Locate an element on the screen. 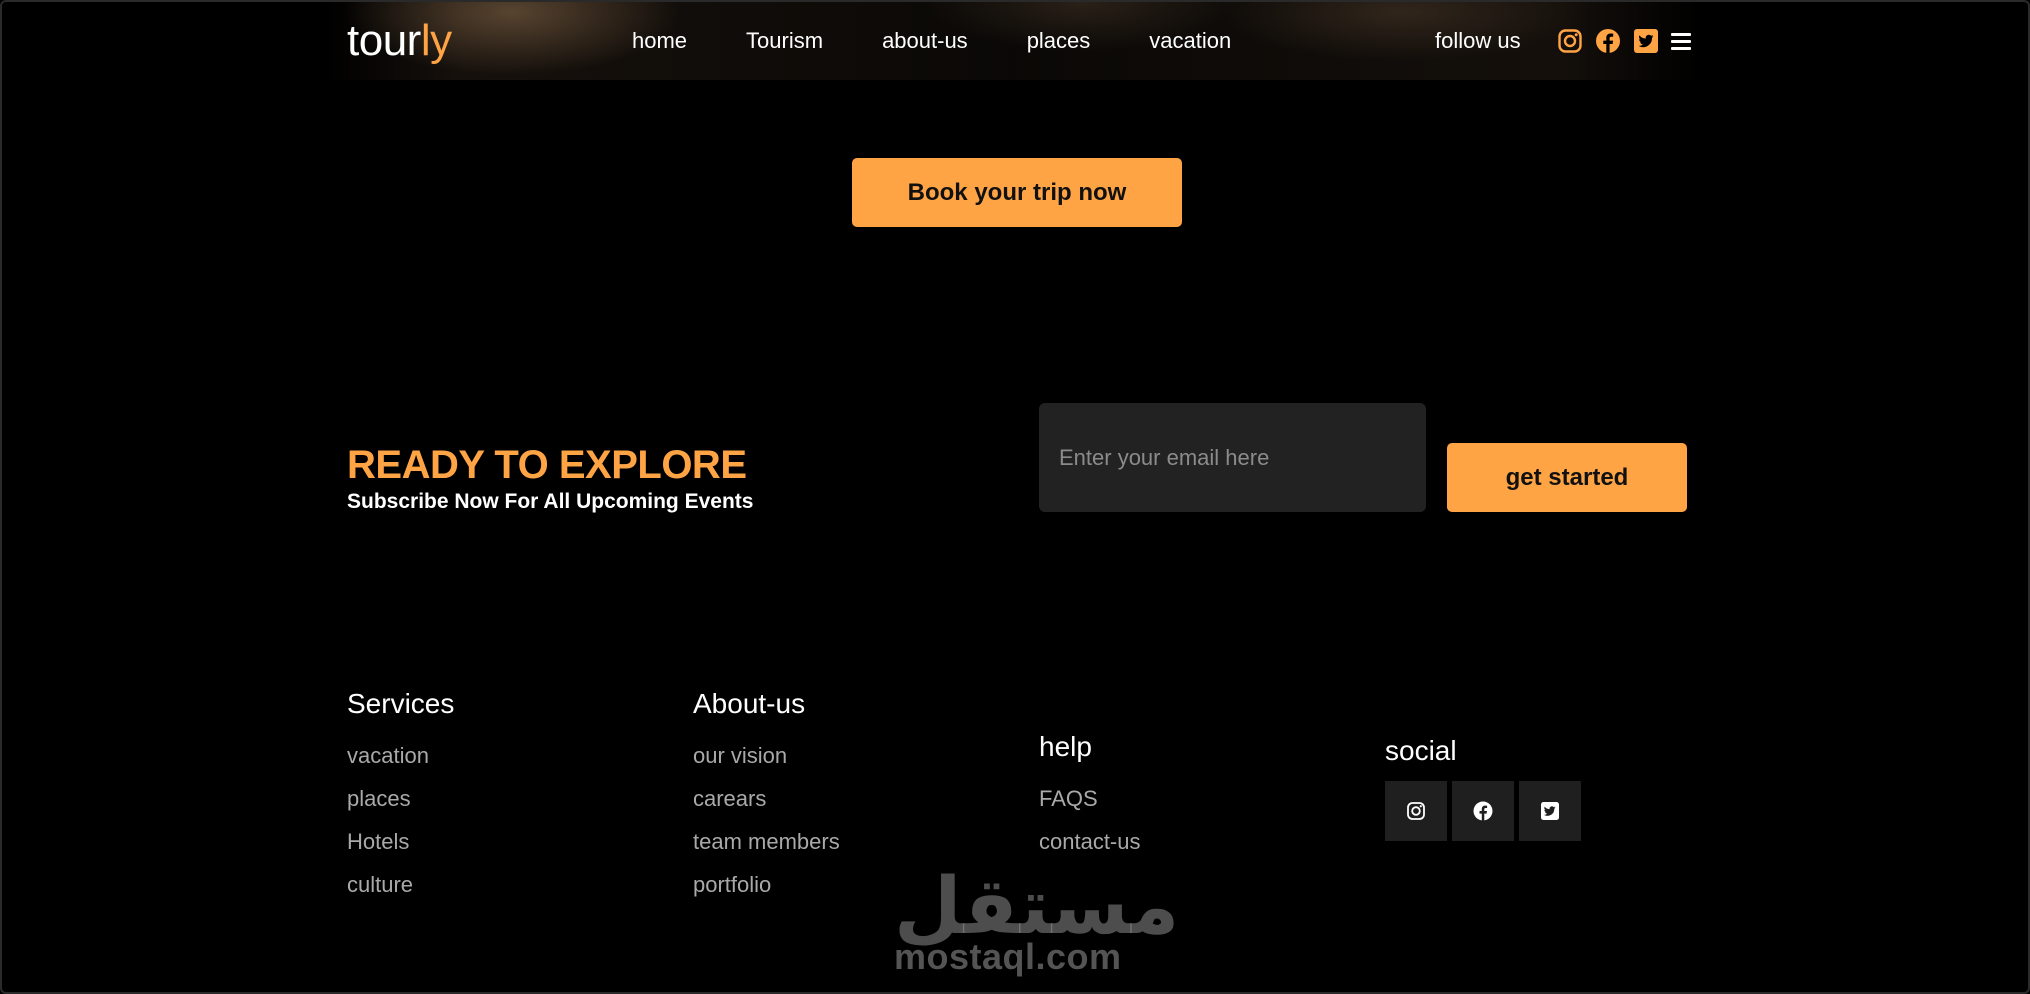 The width and height of the screenshot is (2030, 994). footer-services: Services vacation places Hotels culture is located at coordinates (401, 792).